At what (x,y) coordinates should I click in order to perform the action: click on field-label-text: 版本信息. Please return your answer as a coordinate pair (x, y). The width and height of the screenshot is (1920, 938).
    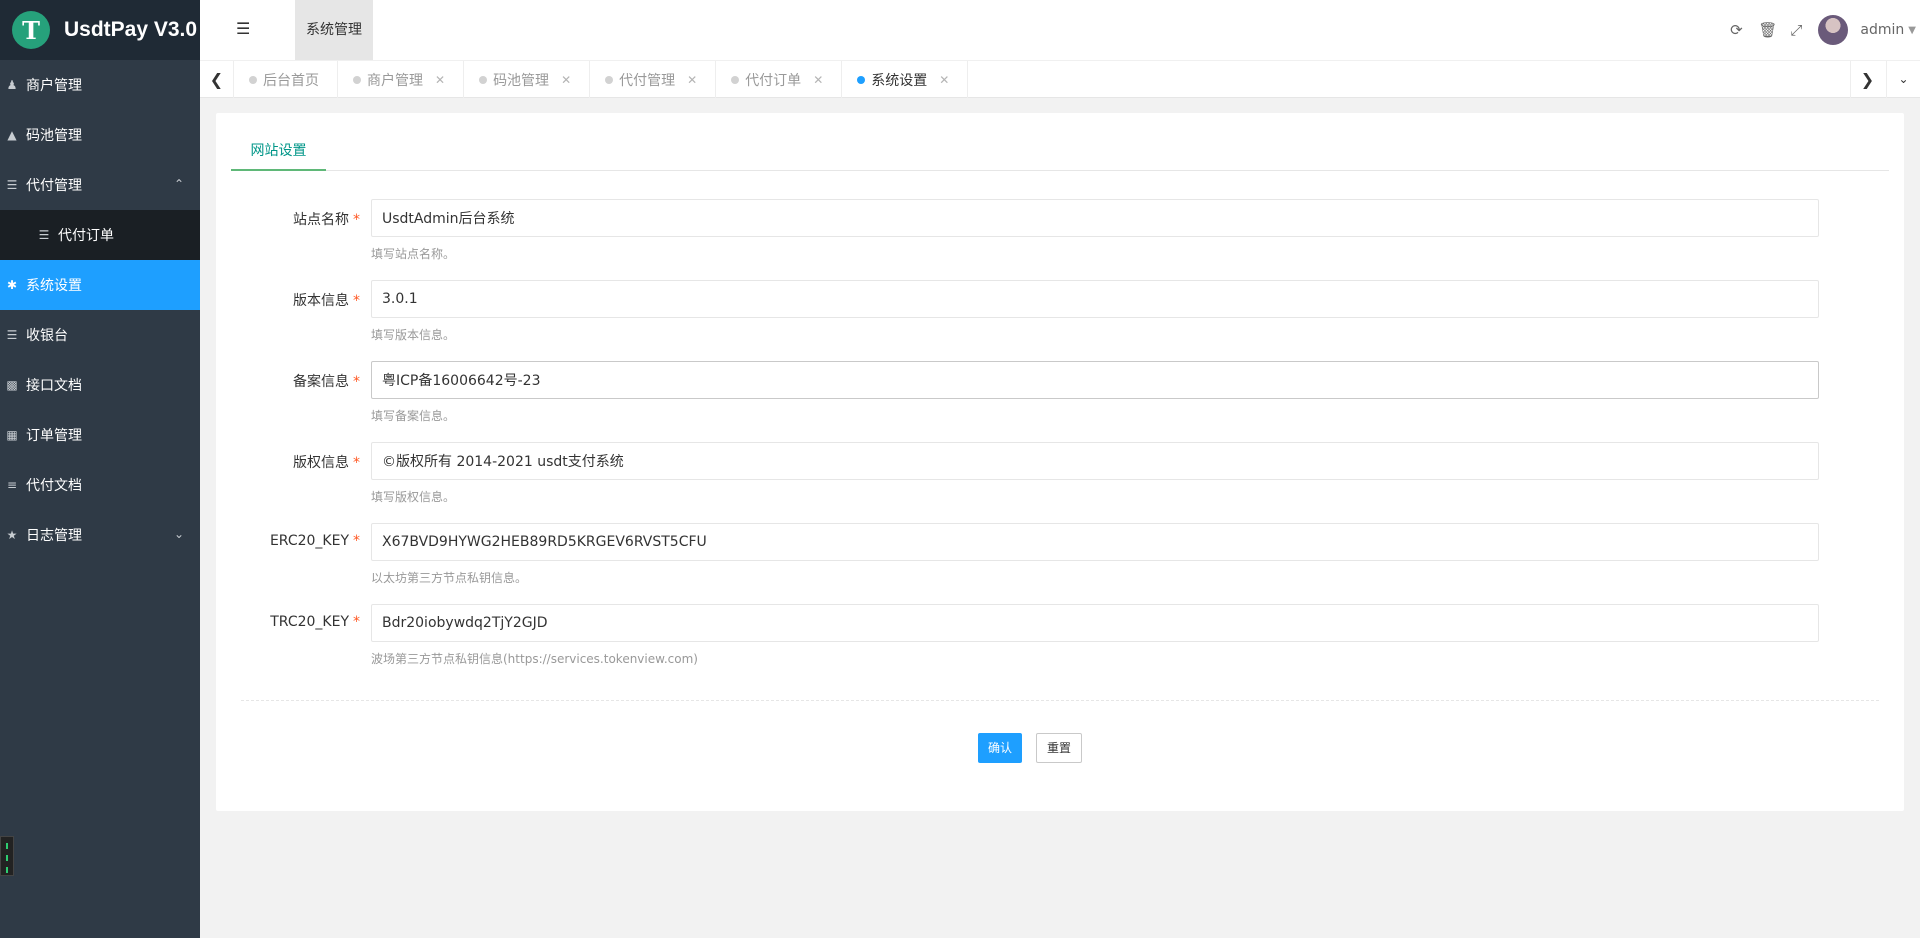
    Looking at the image, I should click on (321, 301).